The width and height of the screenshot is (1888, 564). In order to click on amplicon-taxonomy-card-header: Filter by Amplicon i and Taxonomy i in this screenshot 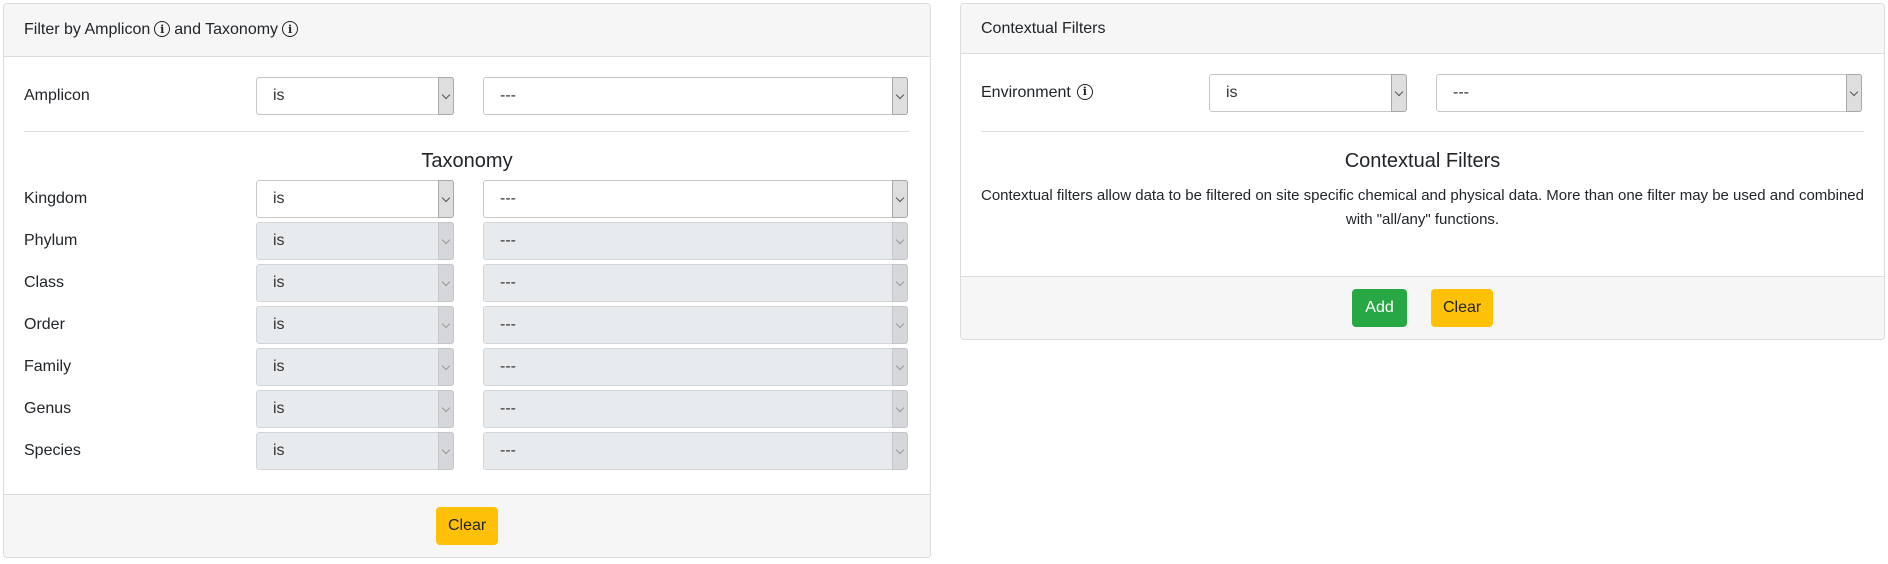, I will do `click(467, 30)`.